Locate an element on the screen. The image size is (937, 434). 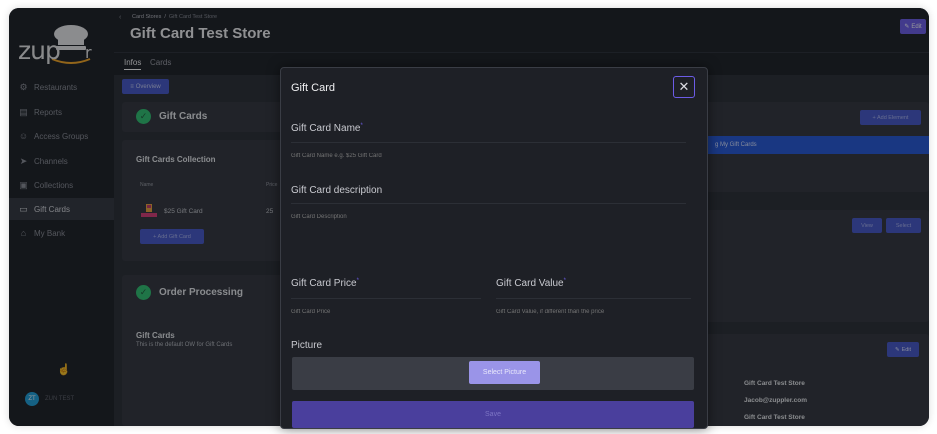
close-button: ✕ is located at coordinates (684, 87).